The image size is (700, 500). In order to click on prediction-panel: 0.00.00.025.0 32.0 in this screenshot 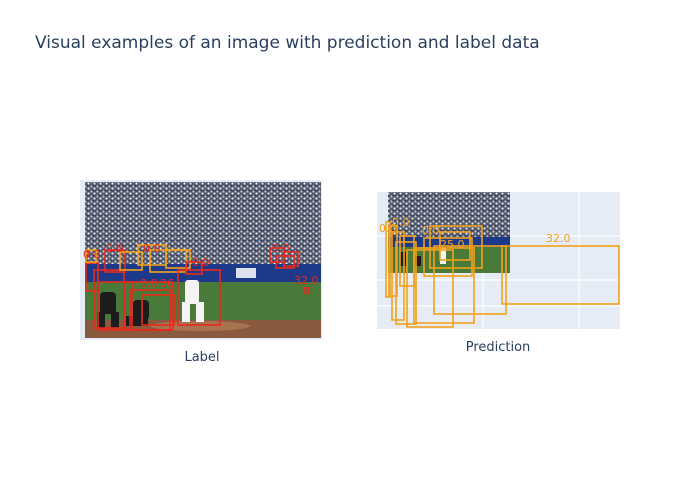, I will do `click(498, 260)`.